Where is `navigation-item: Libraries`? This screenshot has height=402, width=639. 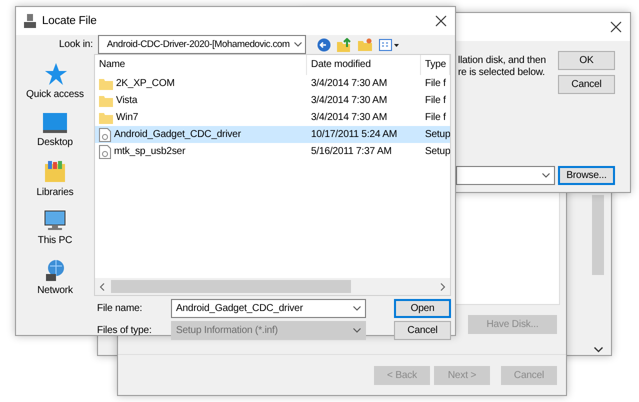 navigation-item: Libraries is located at coordinates (55, 192).